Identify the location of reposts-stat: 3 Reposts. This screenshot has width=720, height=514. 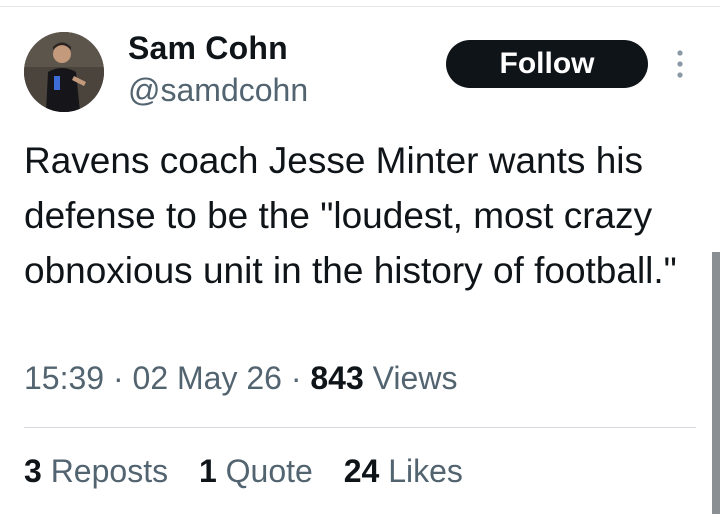
(96, 471).